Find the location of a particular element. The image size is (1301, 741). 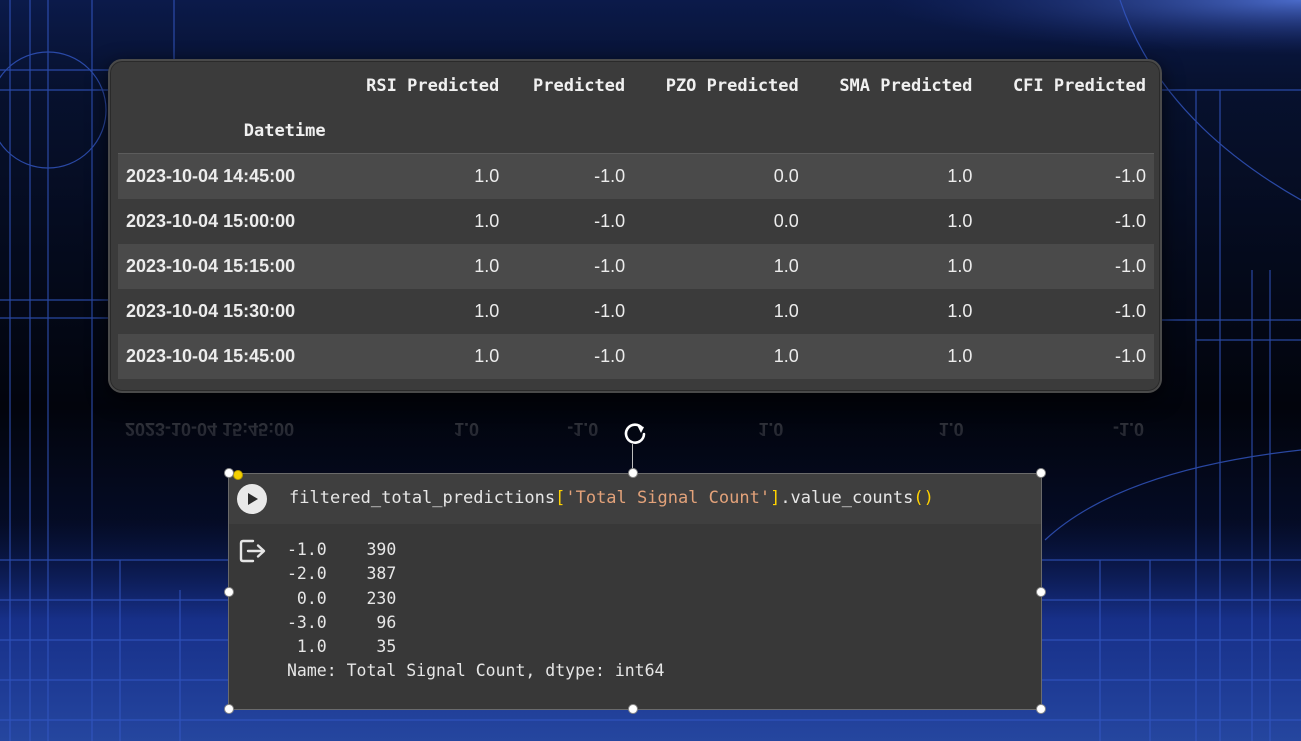

row-index: 2023-10-04 15:15:00 is located at coordinates (211, 266).